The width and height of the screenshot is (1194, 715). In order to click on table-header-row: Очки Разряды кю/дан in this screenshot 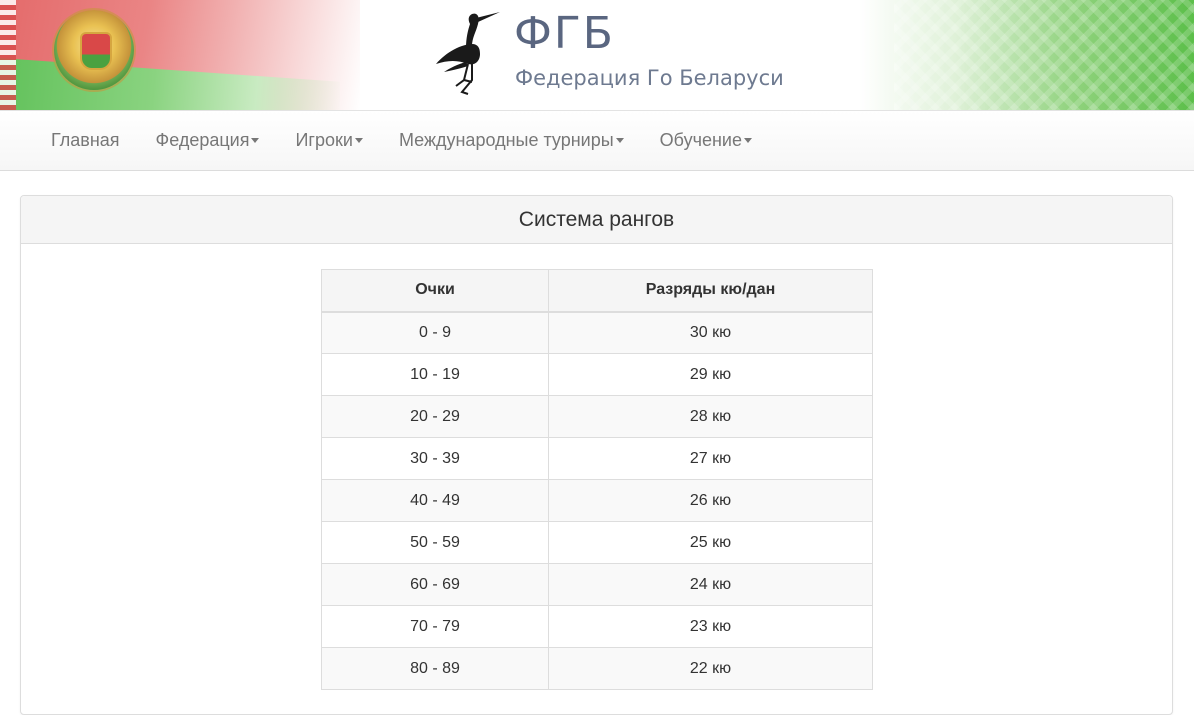, I will do `click(597, 291)`.